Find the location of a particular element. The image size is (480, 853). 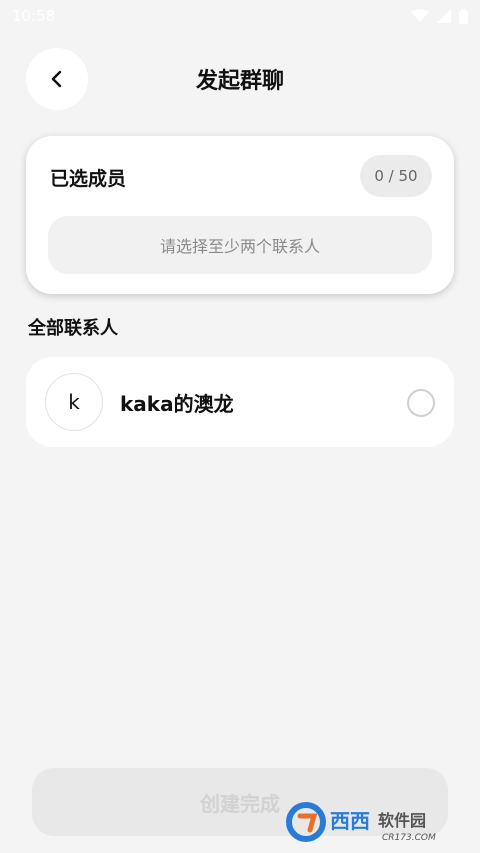

selected-members-label: 已选成员 is located at coordinates (88, 179).